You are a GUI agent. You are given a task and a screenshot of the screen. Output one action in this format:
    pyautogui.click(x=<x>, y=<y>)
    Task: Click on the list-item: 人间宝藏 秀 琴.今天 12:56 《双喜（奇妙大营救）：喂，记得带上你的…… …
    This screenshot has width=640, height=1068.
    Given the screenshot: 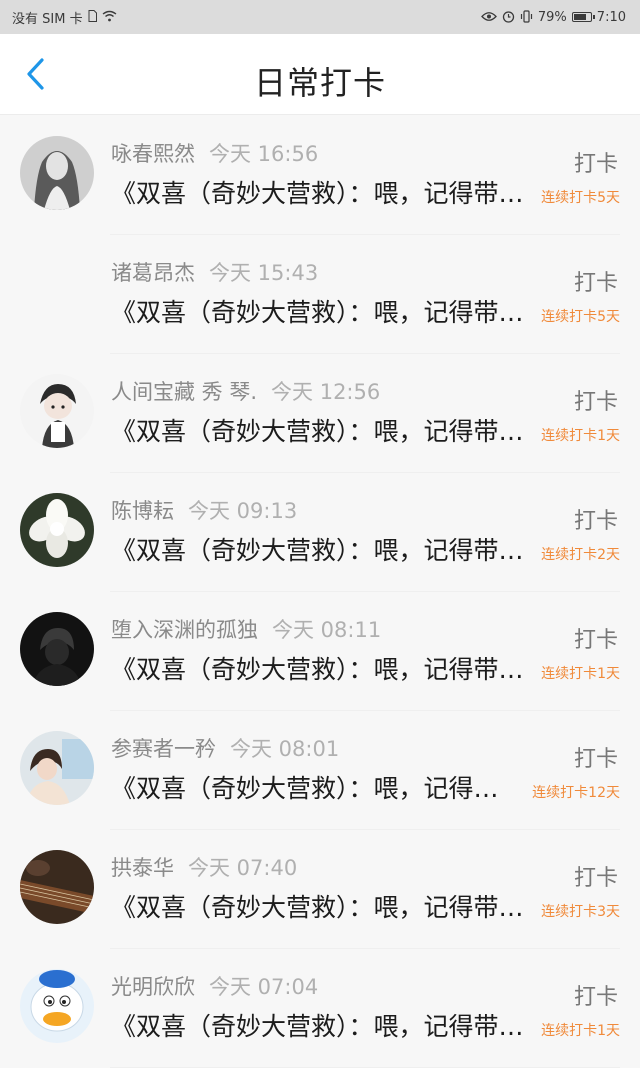 What is the action you would take?
    pyautogui.click(x=320, y=413)
    